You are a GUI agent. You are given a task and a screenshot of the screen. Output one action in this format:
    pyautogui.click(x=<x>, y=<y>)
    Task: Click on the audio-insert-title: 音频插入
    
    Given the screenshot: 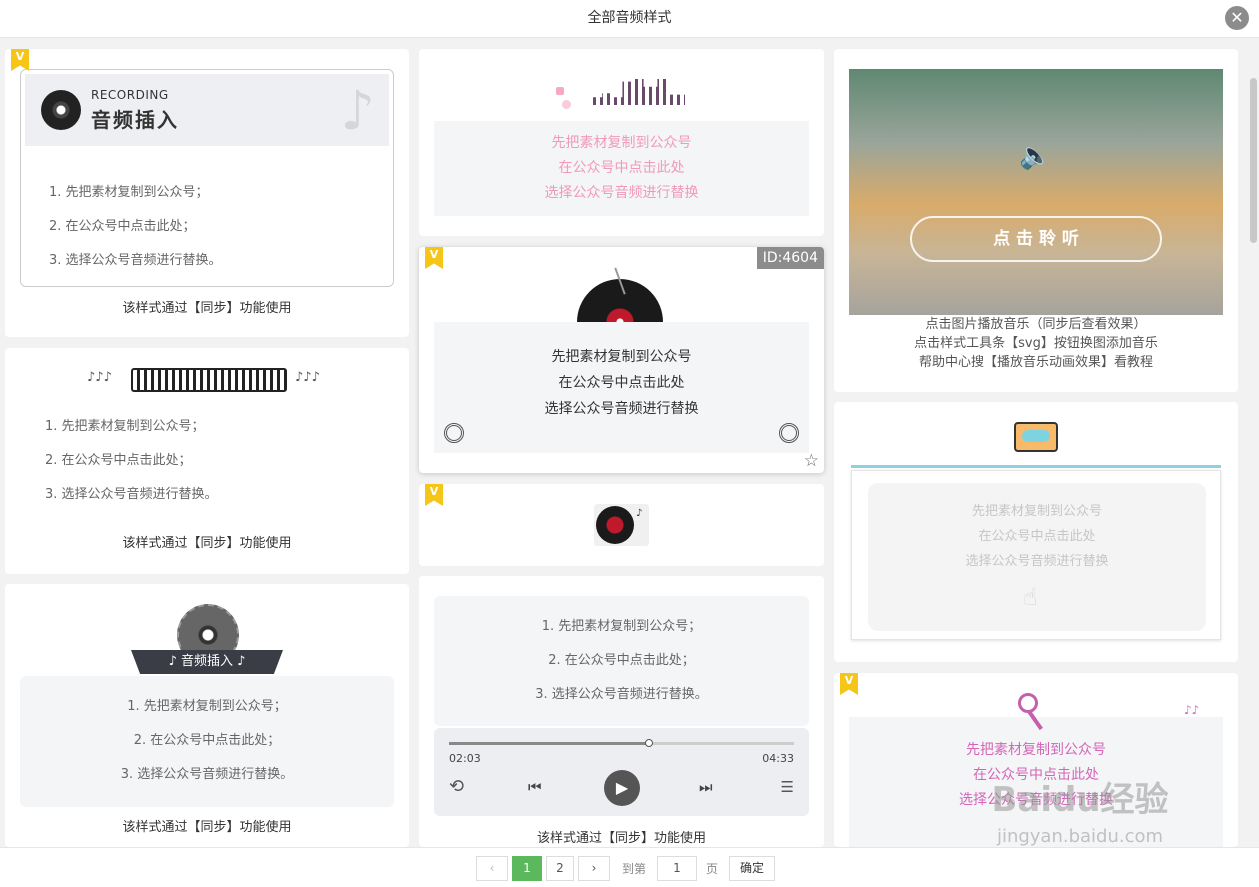 What is the action you would take?
    pyautogui.click(x=135, y=120)
    